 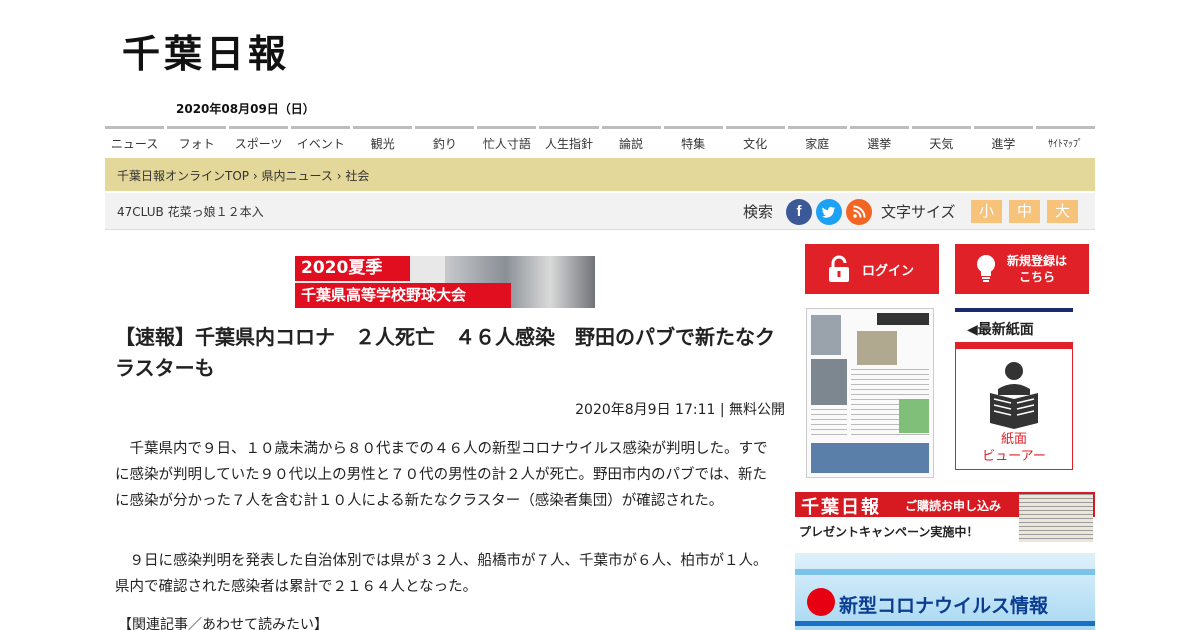 I want to click on nav-item-election: 選挙, so click(x=879, y=141).